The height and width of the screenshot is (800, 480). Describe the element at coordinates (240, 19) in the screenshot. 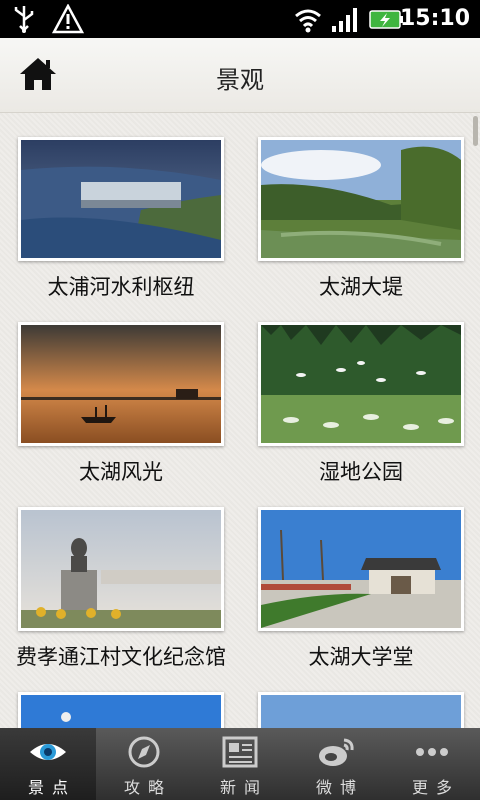

I see `status-bar: 15:10` at that location.